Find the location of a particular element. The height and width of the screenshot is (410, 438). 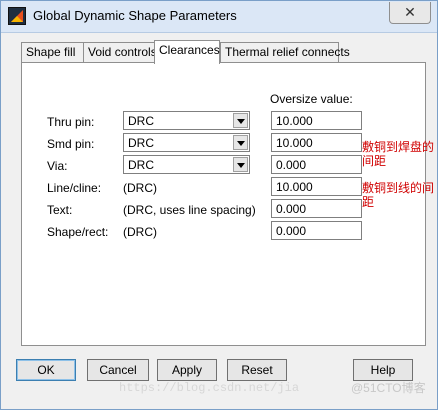

text-label: Text: is located at coordinates (60, 210).